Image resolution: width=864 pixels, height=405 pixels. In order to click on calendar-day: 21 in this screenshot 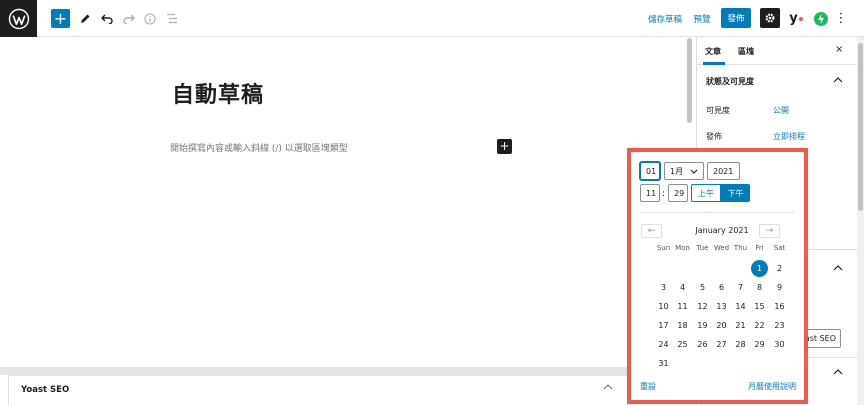, I will do `click(740, 325)`.